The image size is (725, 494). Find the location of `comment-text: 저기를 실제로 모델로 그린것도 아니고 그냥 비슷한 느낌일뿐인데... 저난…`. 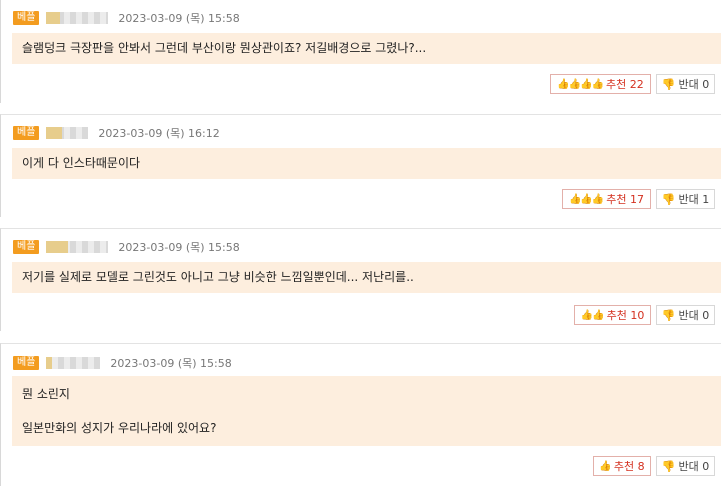

comment-text: 저기를 실제로 모델로 그린것도 아니고 그냥 비슷한 느낌일뿐인데... 저난… is located at coordinates (218, 277).